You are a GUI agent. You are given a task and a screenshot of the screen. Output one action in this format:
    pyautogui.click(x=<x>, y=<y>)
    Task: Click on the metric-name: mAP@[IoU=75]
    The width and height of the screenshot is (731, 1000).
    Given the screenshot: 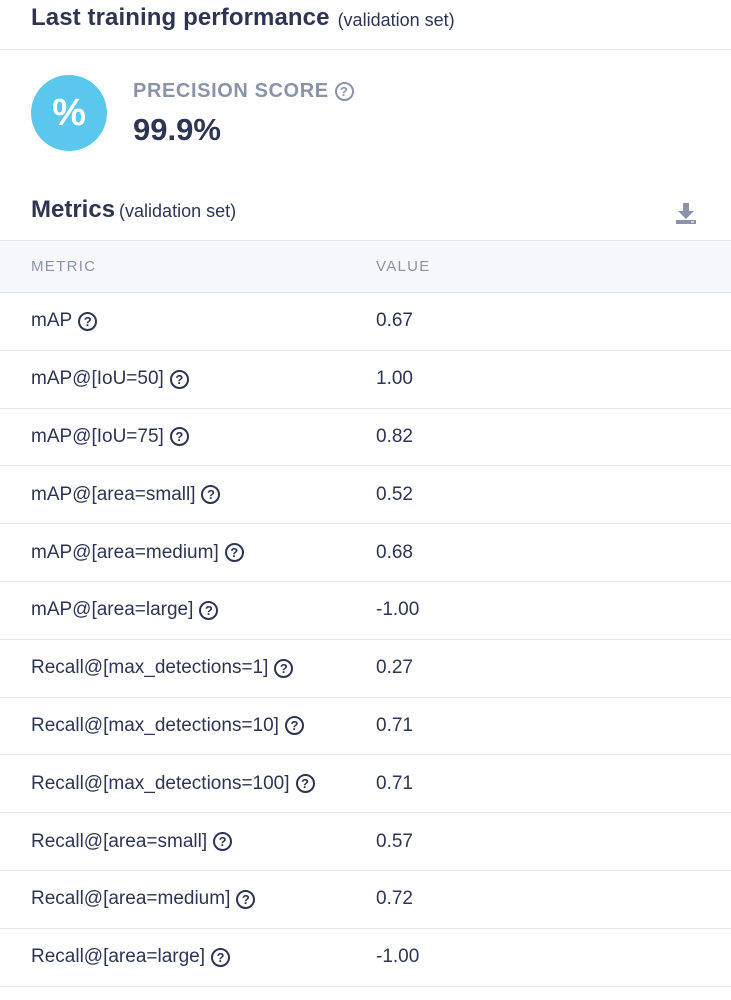 What is the action you would take?
    pyautogui.click(x=97, y=436)
    